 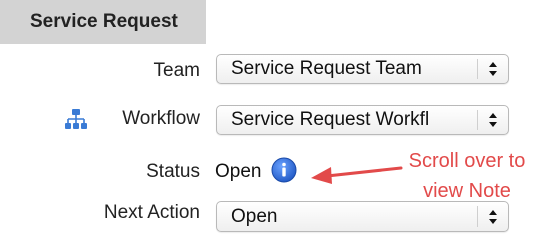 I want to click on next-action-select-value: Open, so click(x=254, y=216).